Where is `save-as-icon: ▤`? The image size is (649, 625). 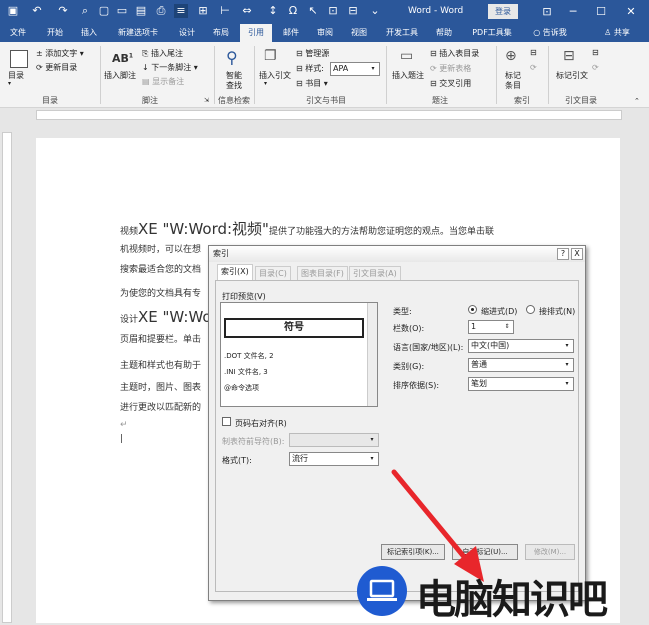
save-as-icon: ▤ is located at coordinates (141, 11).